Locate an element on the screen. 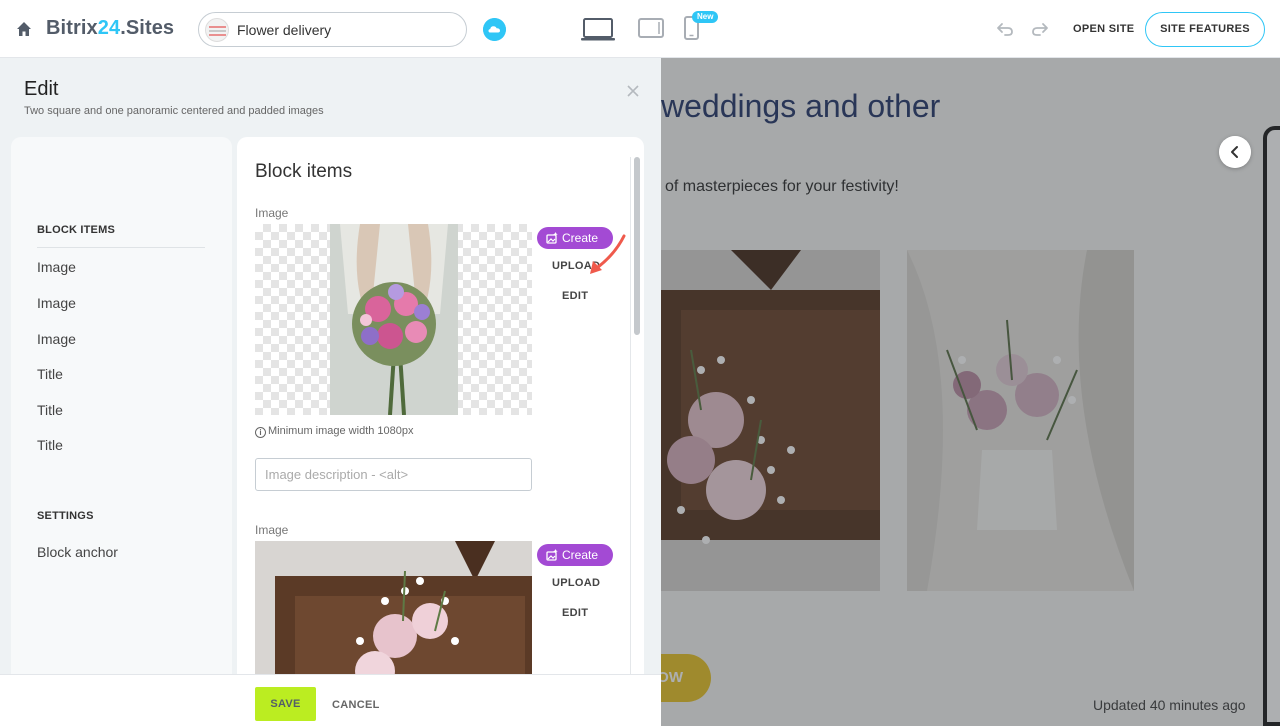 This screenshot has height=726, width=1280. chevron-left-icon is located at coordinates (1235, 152).